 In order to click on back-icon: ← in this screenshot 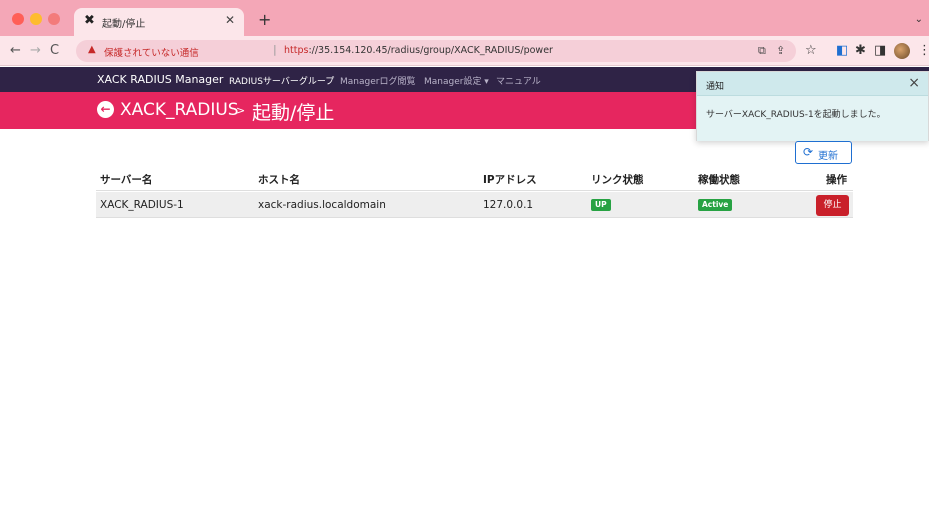, I will do `click(15, 50)`.